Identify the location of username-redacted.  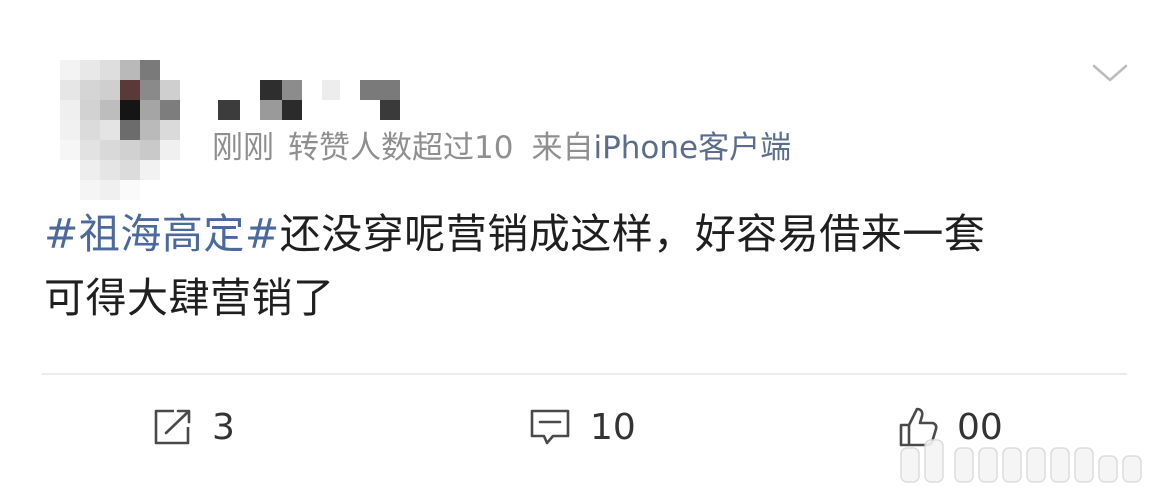
(313, 100).